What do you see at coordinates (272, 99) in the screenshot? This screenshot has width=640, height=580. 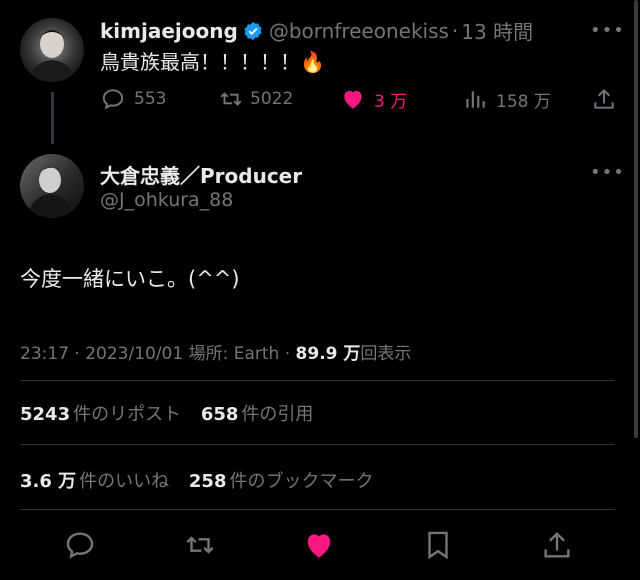 I see `retweet-count: 5022` at bounding box center [272, 99].